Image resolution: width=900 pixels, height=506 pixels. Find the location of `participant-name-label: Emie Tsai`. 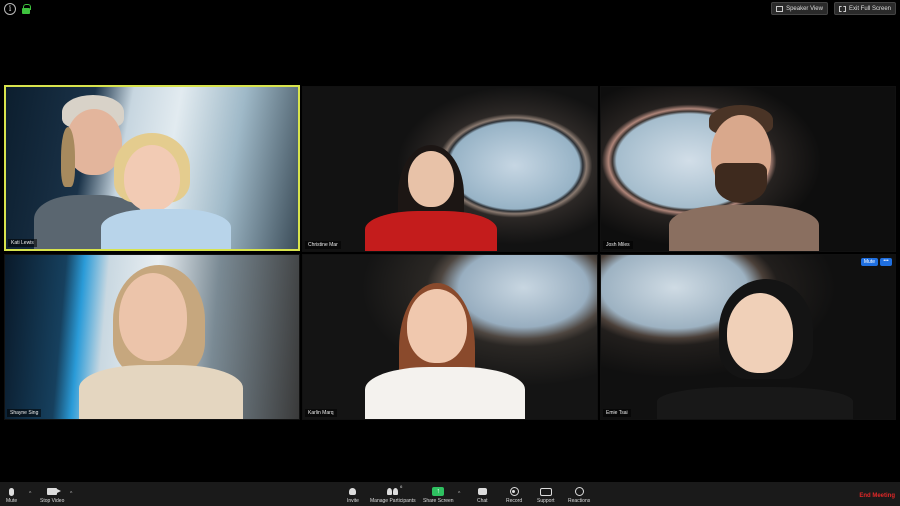

participant-name-label: Emie Tsai is located at coordinates (617, 413).